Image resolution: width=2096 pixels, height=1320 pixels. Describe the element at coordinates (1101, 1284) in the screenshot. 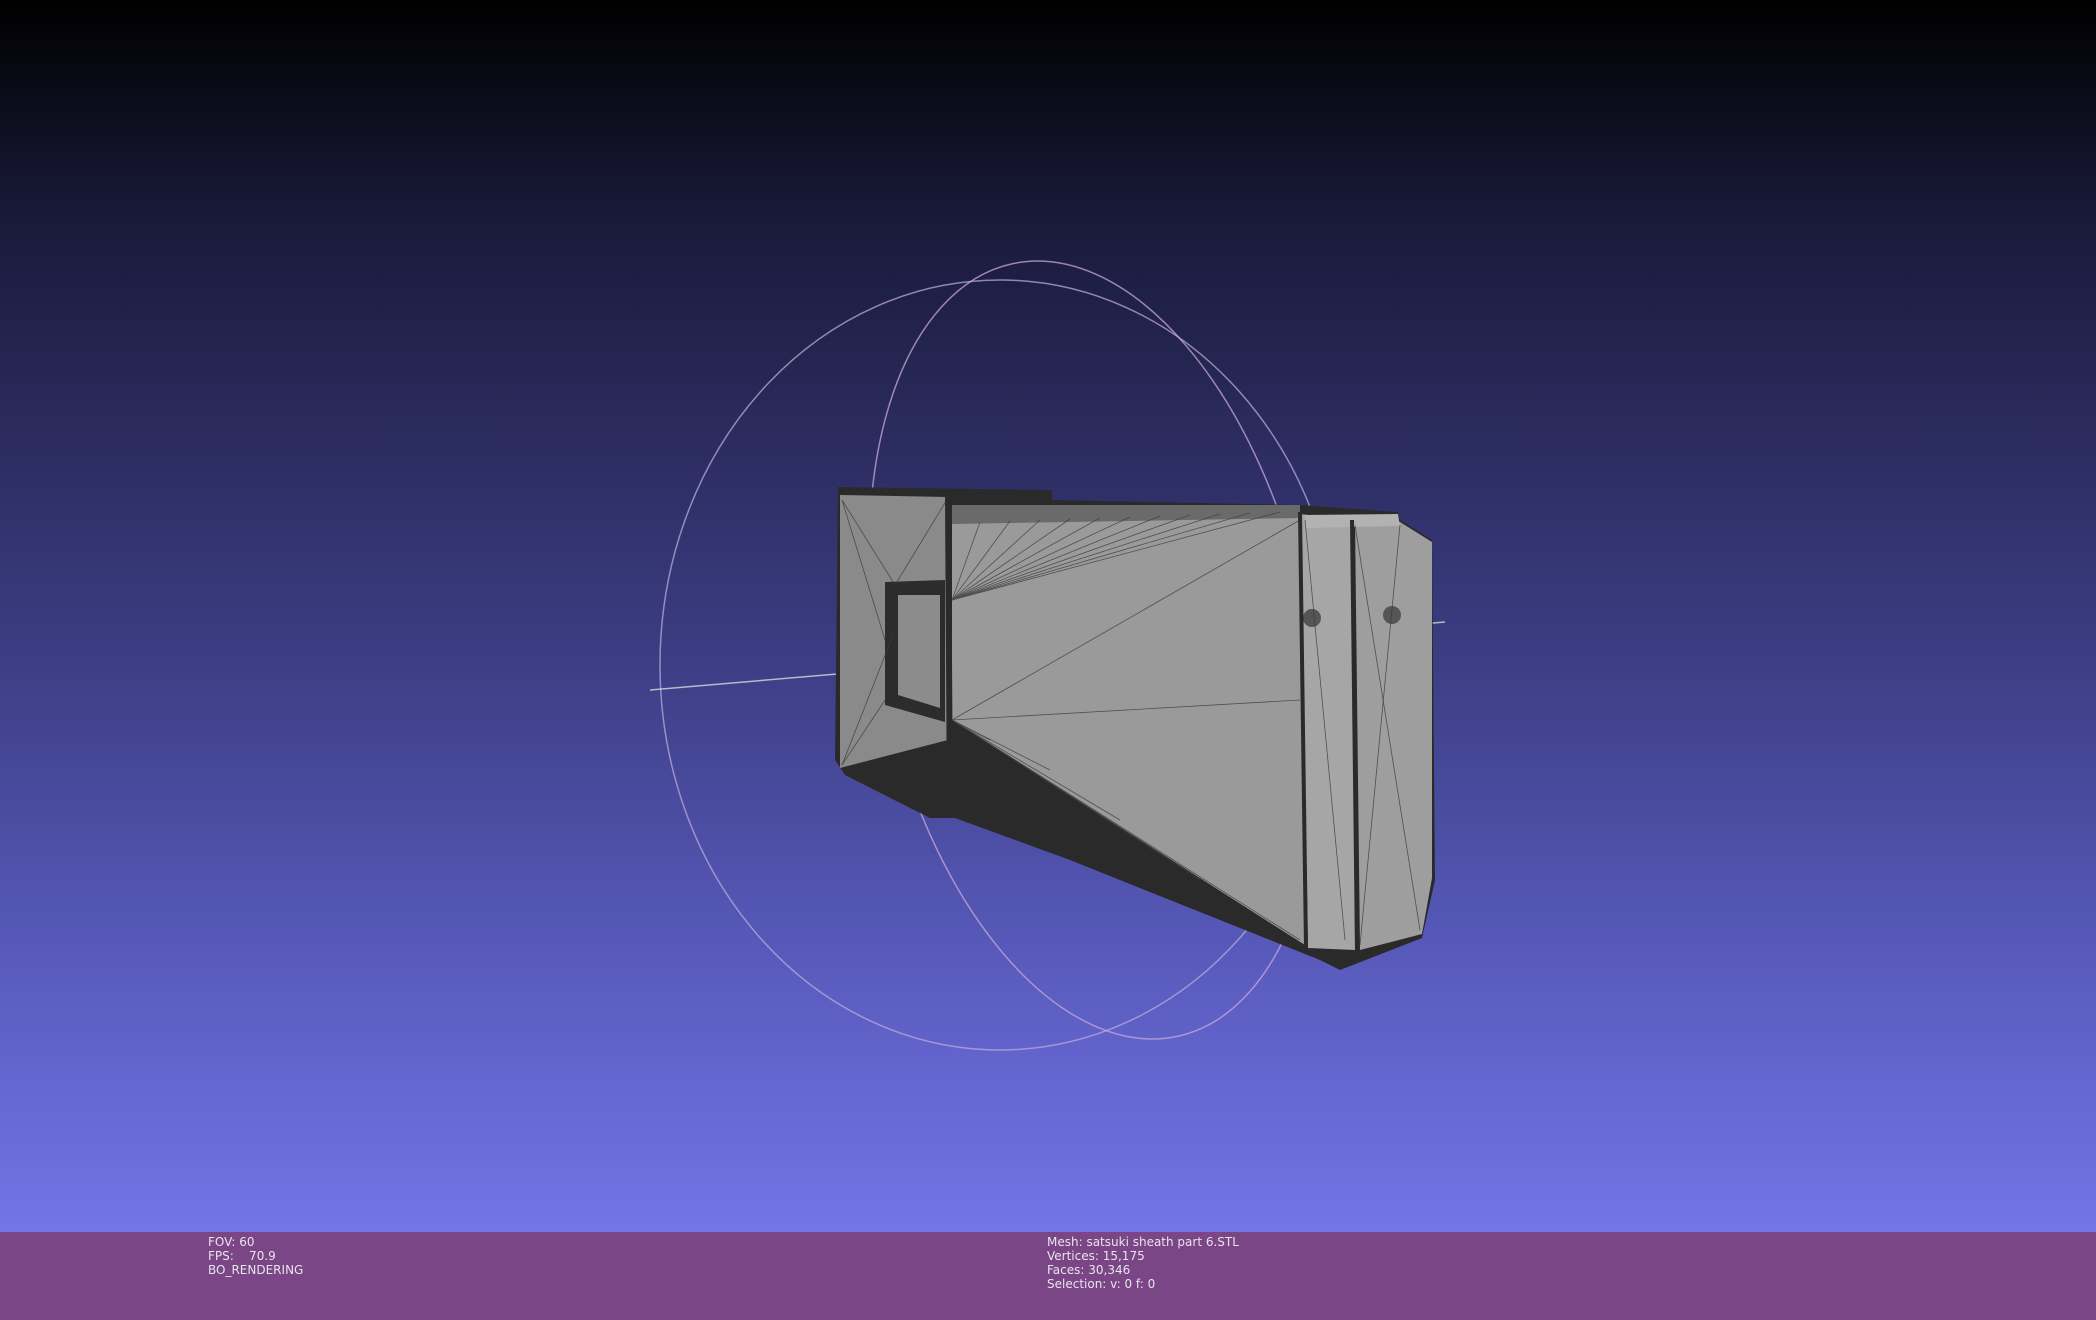

I see `selection-readout: Selection: v: 0 f: 0` at that location.